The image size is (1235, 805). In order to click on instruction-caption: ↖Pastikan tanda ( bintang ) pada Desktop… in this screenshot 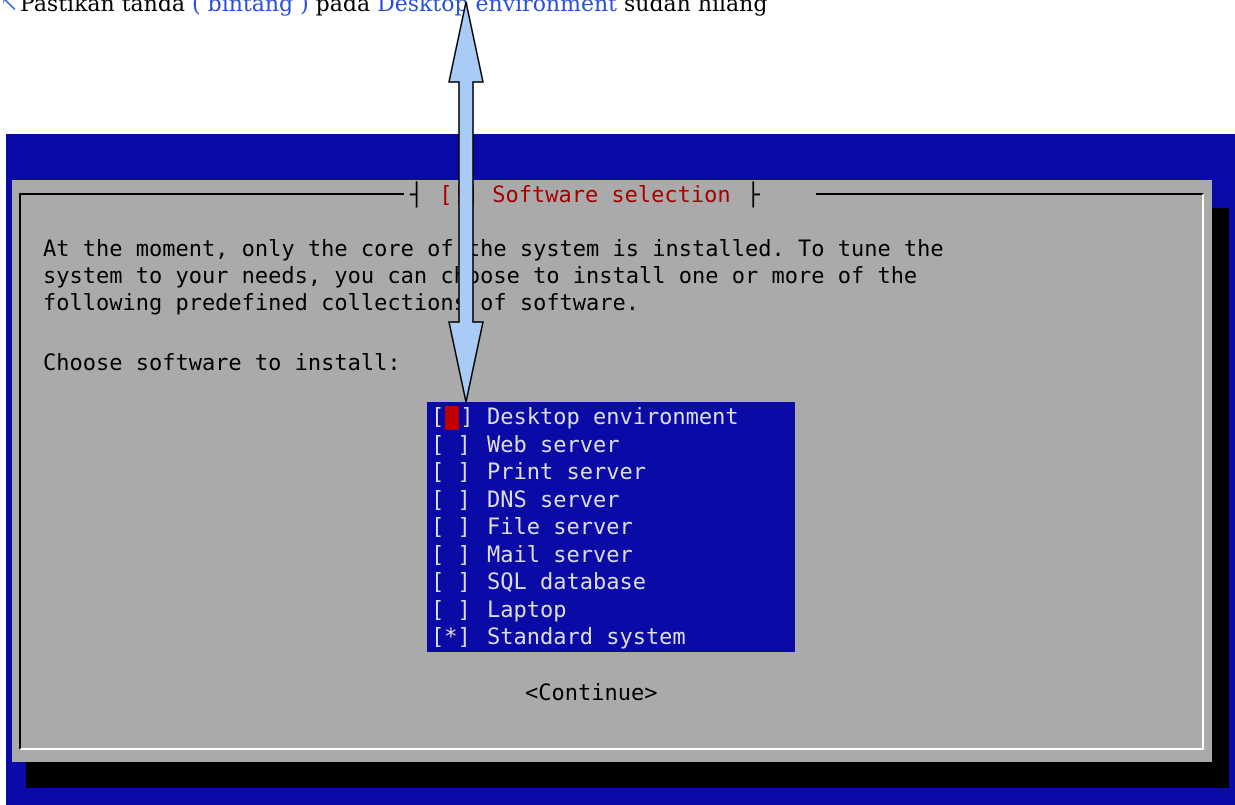, I will do `click(383, 10)`.